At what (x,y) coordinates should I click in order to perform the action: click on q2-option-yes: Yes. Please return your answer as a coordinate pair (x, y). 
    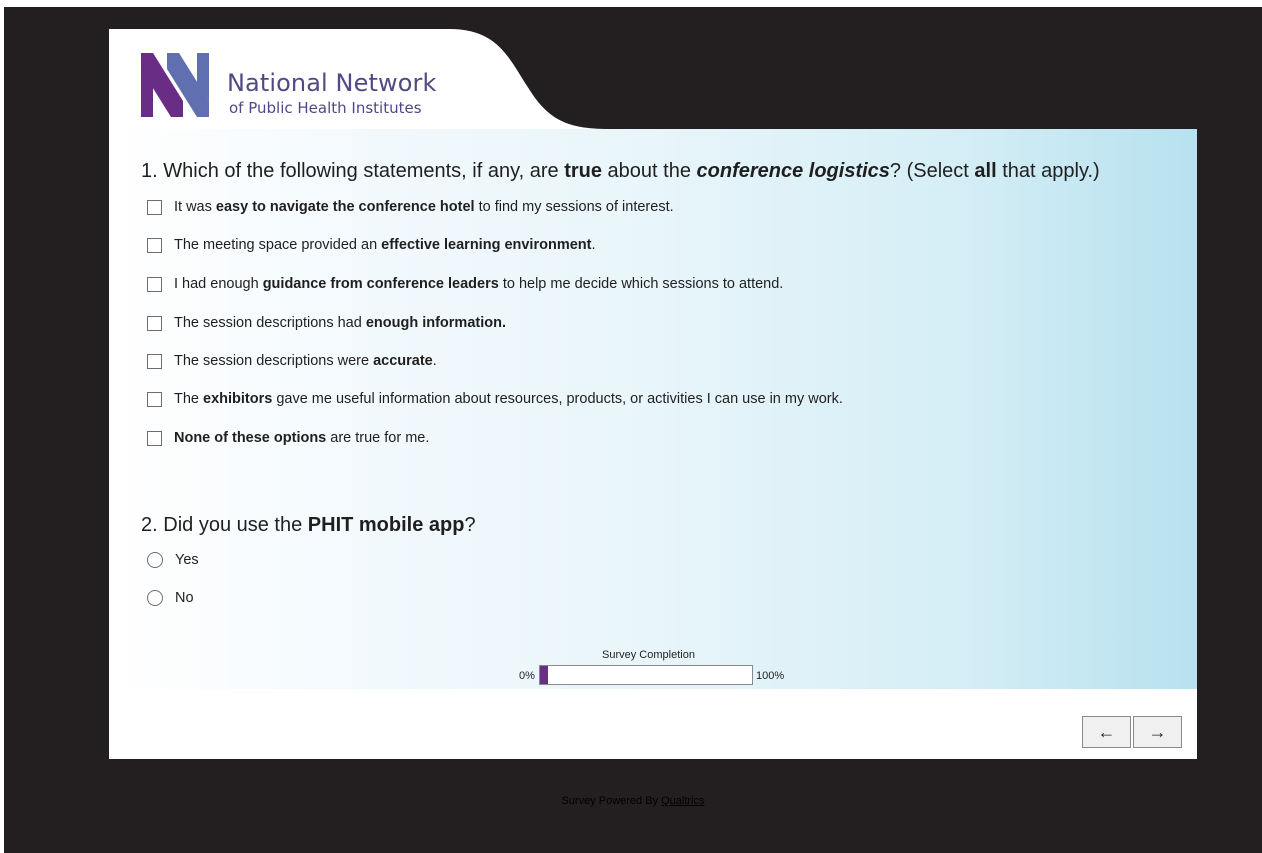
    Looking at the image, I should click on (173, 560).